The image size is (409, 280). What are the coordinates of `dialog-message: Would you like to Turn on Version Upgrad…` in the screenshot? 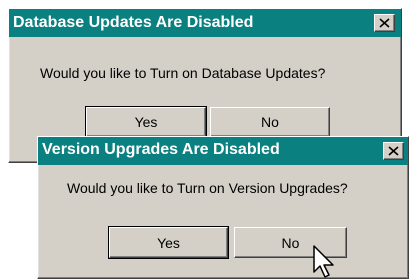 It's located at (207, 188).